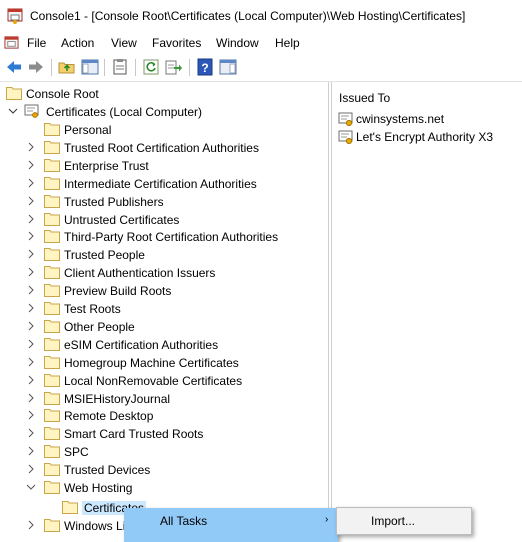 This screenshot has width=522, height=542. What do you see at coordinates (228, 67) in the screenshot?
I see `show-hide-action-pane-icon` at bounding box center [228, 67].